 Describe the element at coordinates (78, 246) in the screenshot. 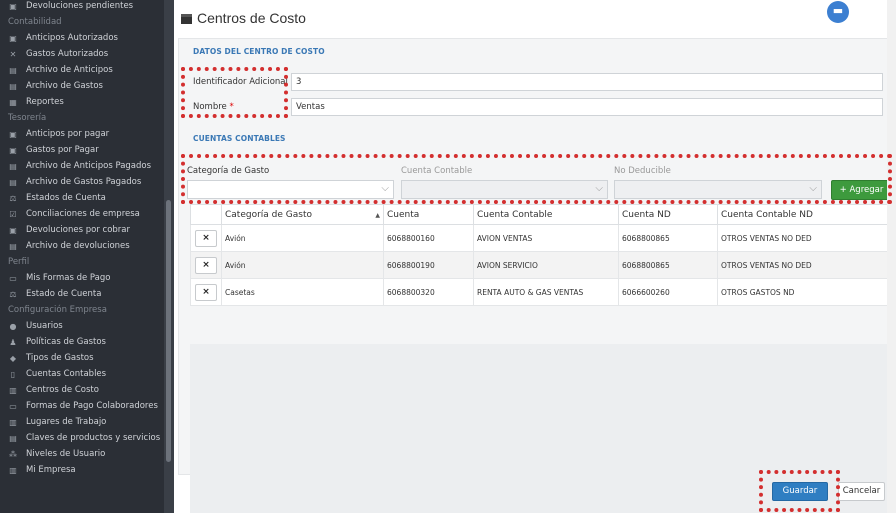

I see `sidebar-item-label: Archivo de devoluciones` at that location.